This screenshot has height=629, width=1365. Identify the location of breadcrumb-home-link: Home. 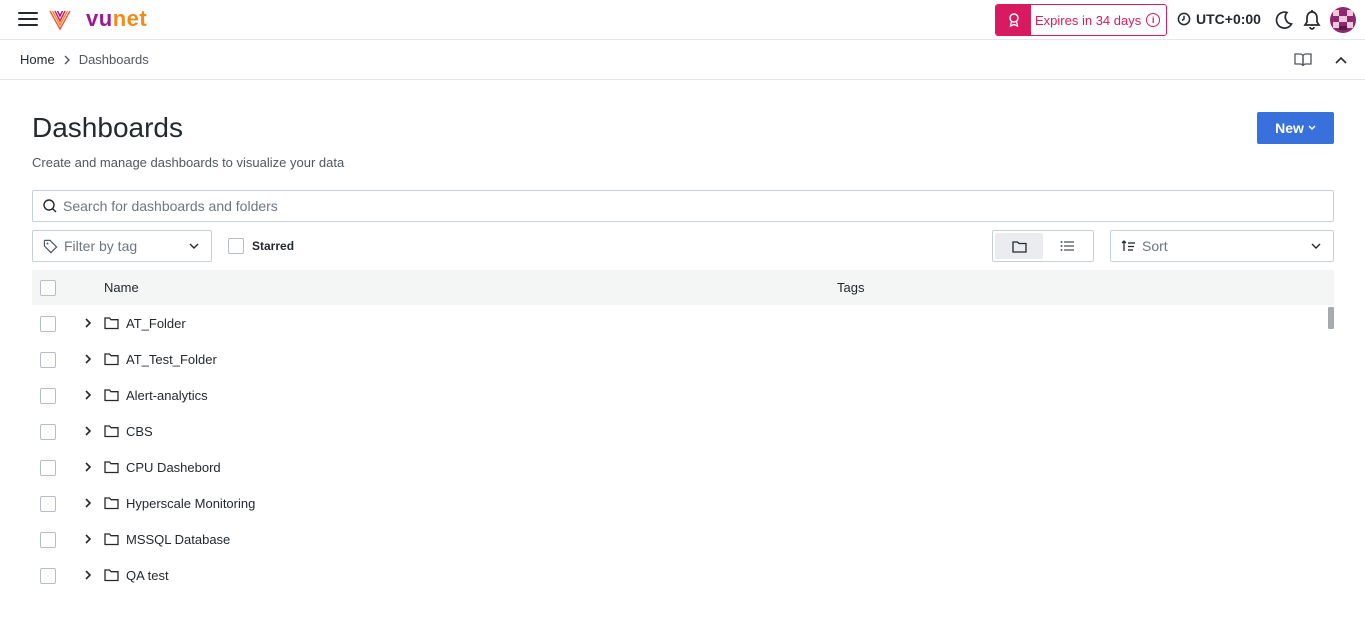
(37, 59).